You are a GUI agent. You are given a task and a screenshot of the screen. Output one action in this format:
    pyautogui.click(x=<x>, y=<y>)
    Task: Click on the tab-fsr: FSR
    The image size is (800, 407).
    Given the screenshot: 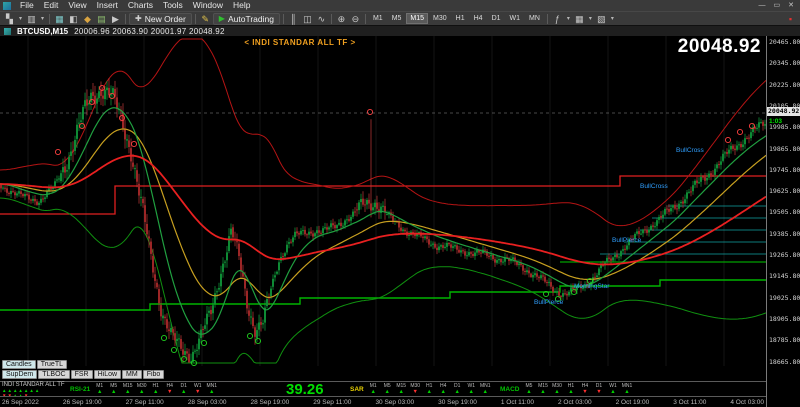 What is the action you would take?
    pyautogui.click(x=81, y=374)
    